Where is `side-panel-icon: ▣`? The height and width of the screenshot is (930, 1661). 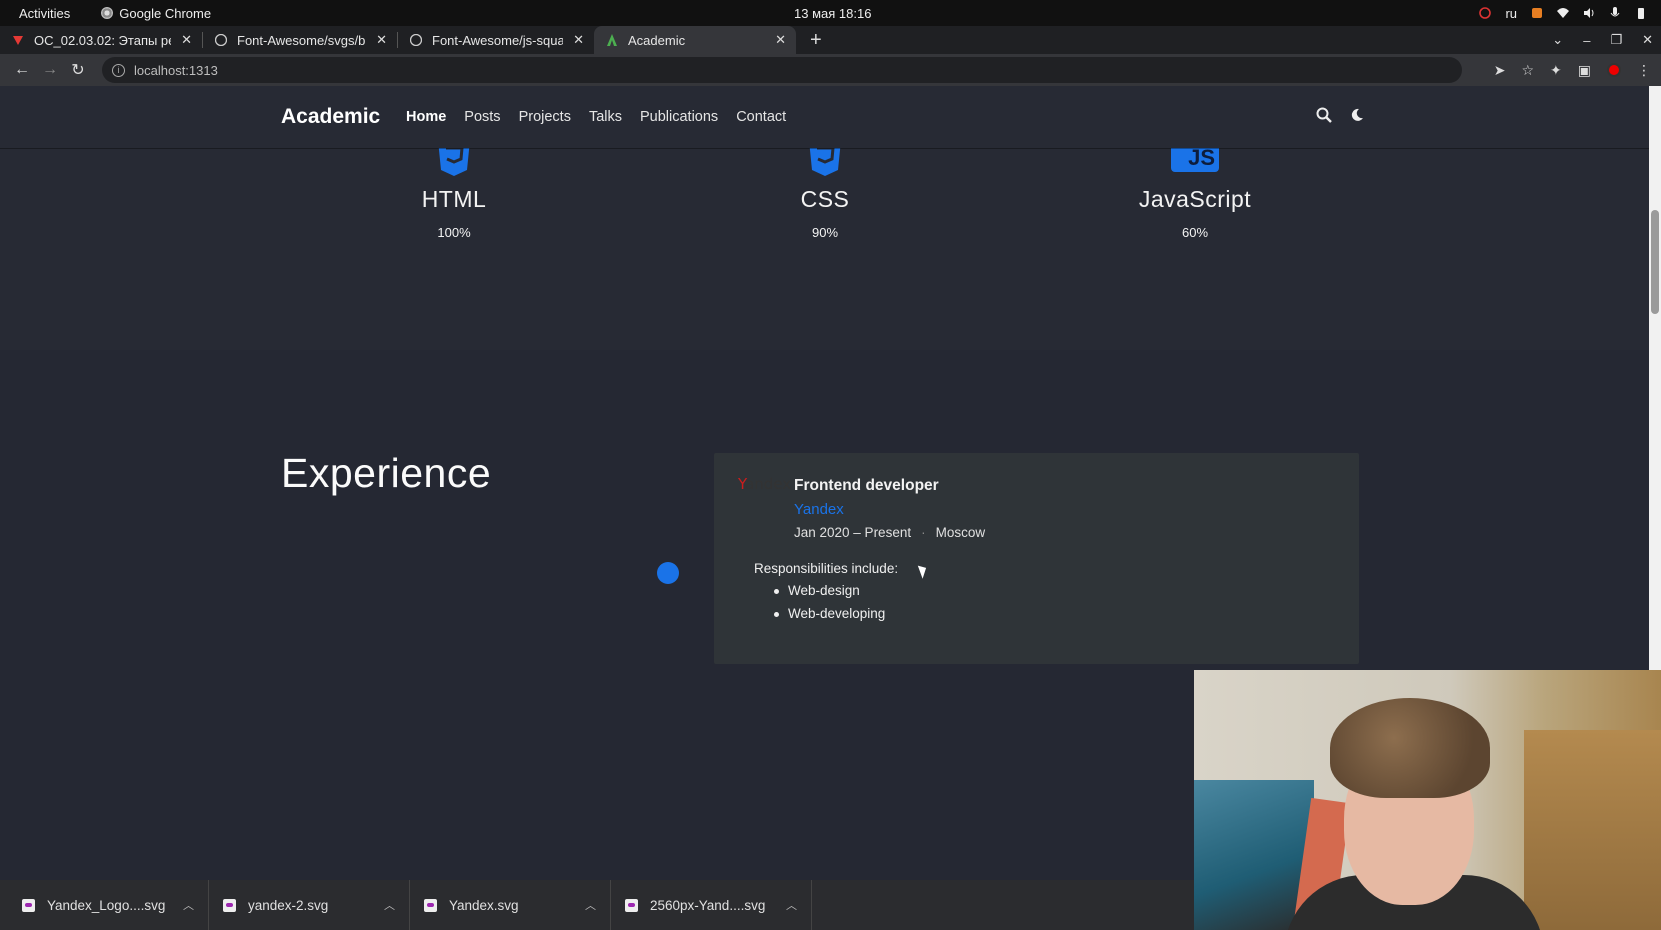
side-panel-icon: ▣ is located at coordinates (1584, 70).